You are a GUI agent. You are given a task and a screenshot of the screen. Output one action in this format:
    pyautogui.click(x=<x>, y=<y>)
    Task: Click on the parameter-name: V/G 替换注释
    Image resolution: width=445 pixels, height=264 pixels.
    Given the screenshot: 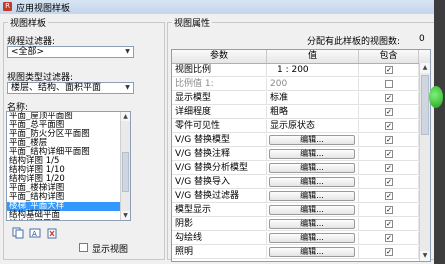 What is the action you would take?
    pyautogui.click(x=219, y=154)
    